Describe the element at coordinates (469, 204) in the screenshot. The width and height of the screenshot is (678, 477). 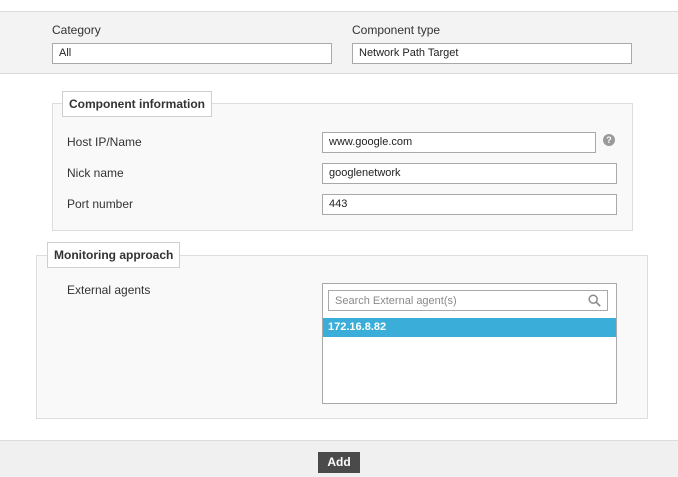
I see `port-number-input: 443` at that location.